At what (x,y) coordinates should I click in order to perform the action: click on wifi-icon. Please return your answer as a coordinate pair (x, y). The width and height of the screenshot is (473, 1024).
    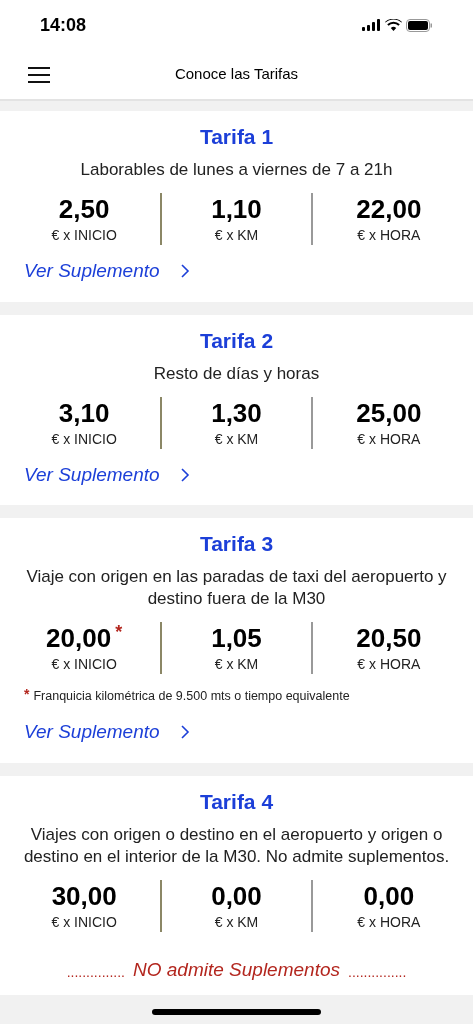
    Looking at the image, I should click on (393, 25).